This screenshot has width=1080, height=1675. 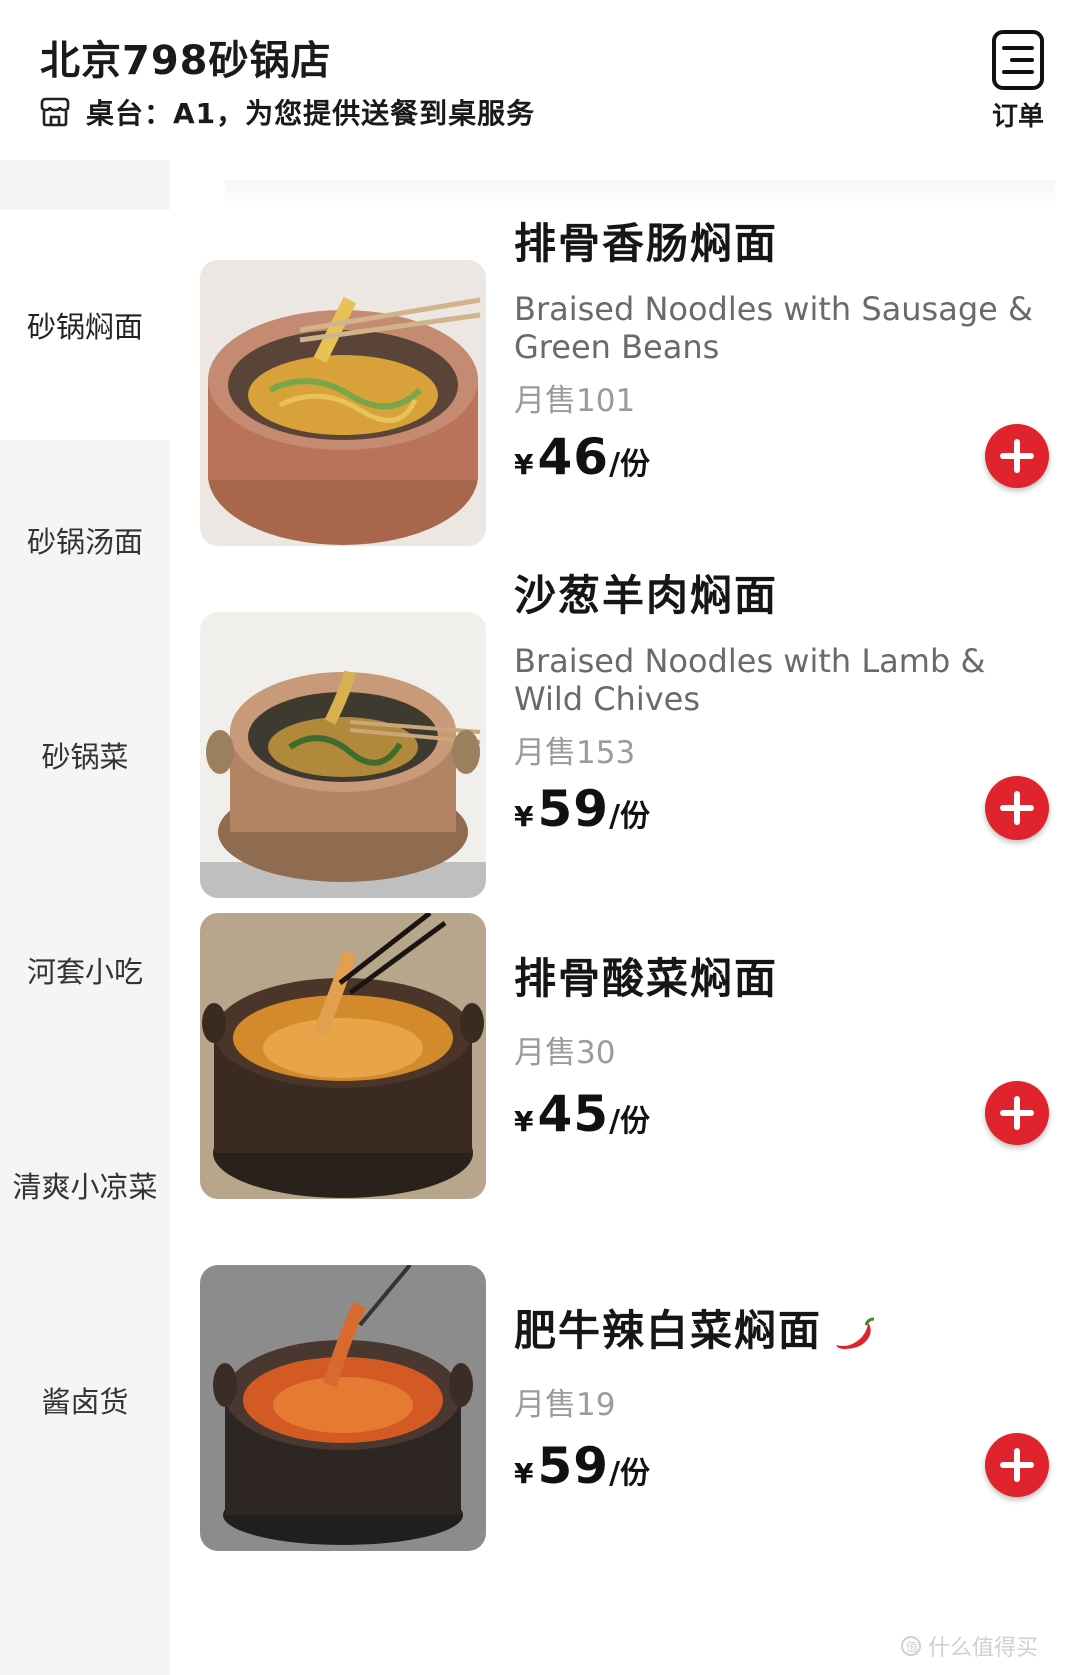 I want to click on watermark-logo-icon: 值, so click(x=911, y=1646).